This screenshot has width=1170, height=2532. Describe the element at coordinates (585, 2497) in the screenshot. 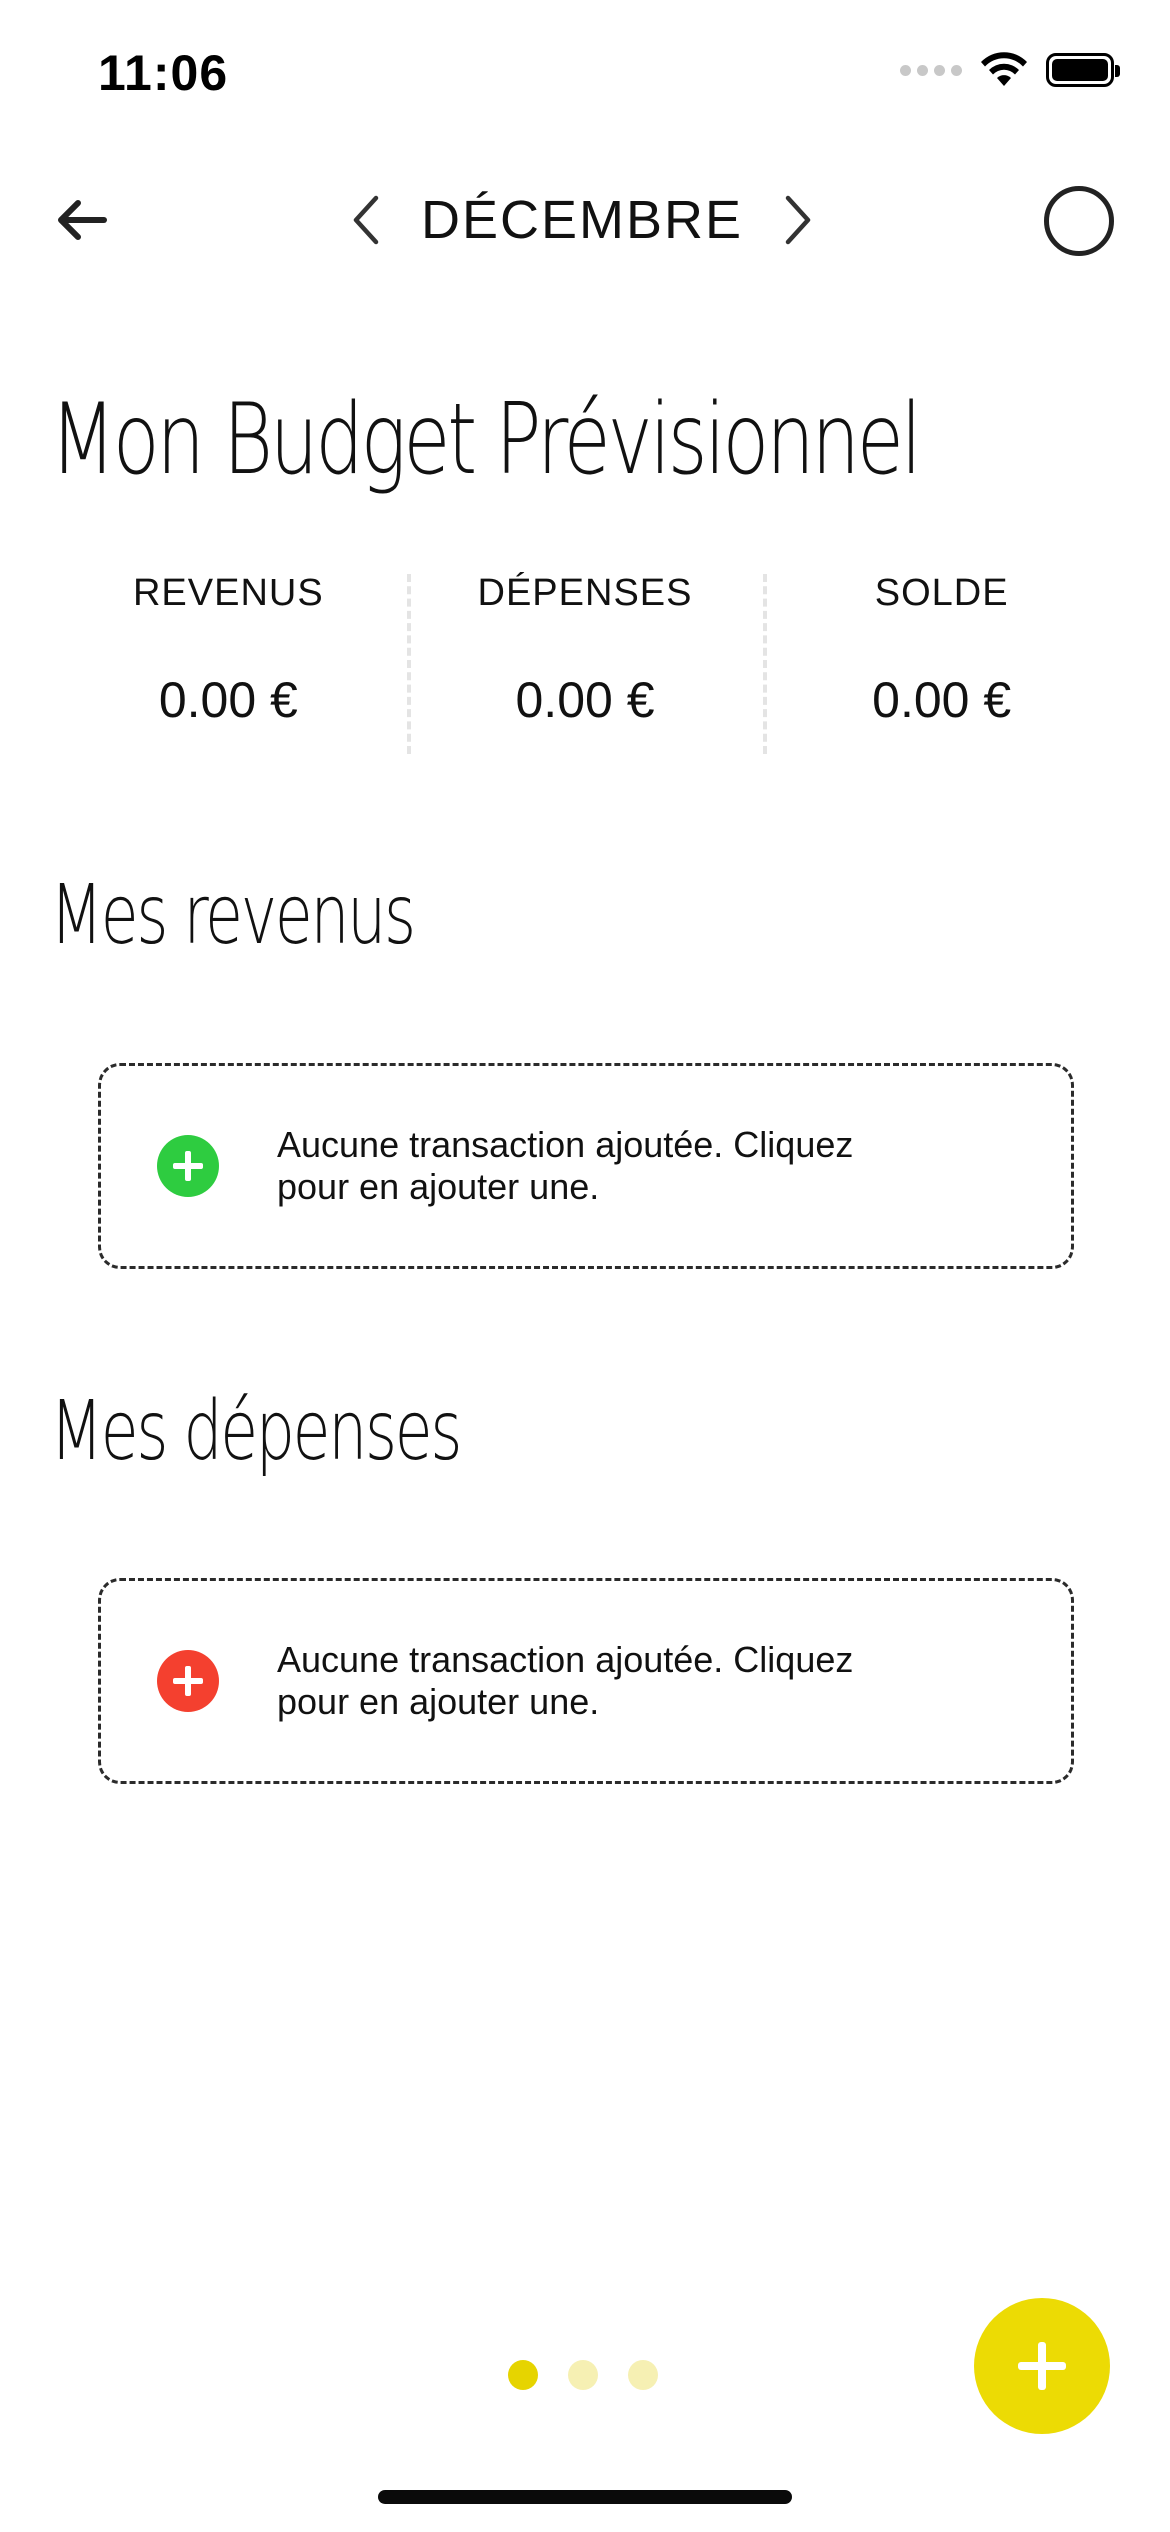

I see `home-indicator` at that location.